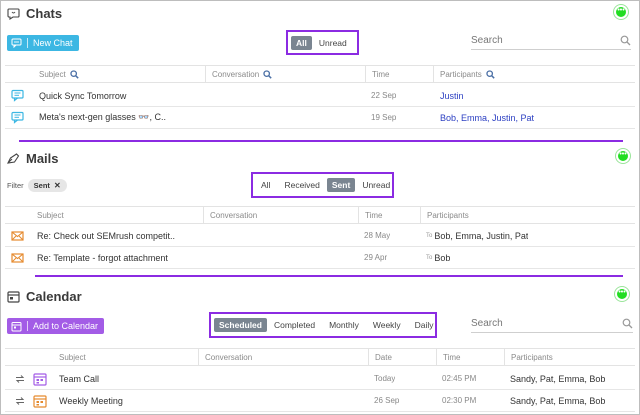 This screenshot has width=640, height=415. What do you see at coordinates (402, 357) in the screenshot?
I see `calendar-col-date: Date` at bounding box center [402, 357].